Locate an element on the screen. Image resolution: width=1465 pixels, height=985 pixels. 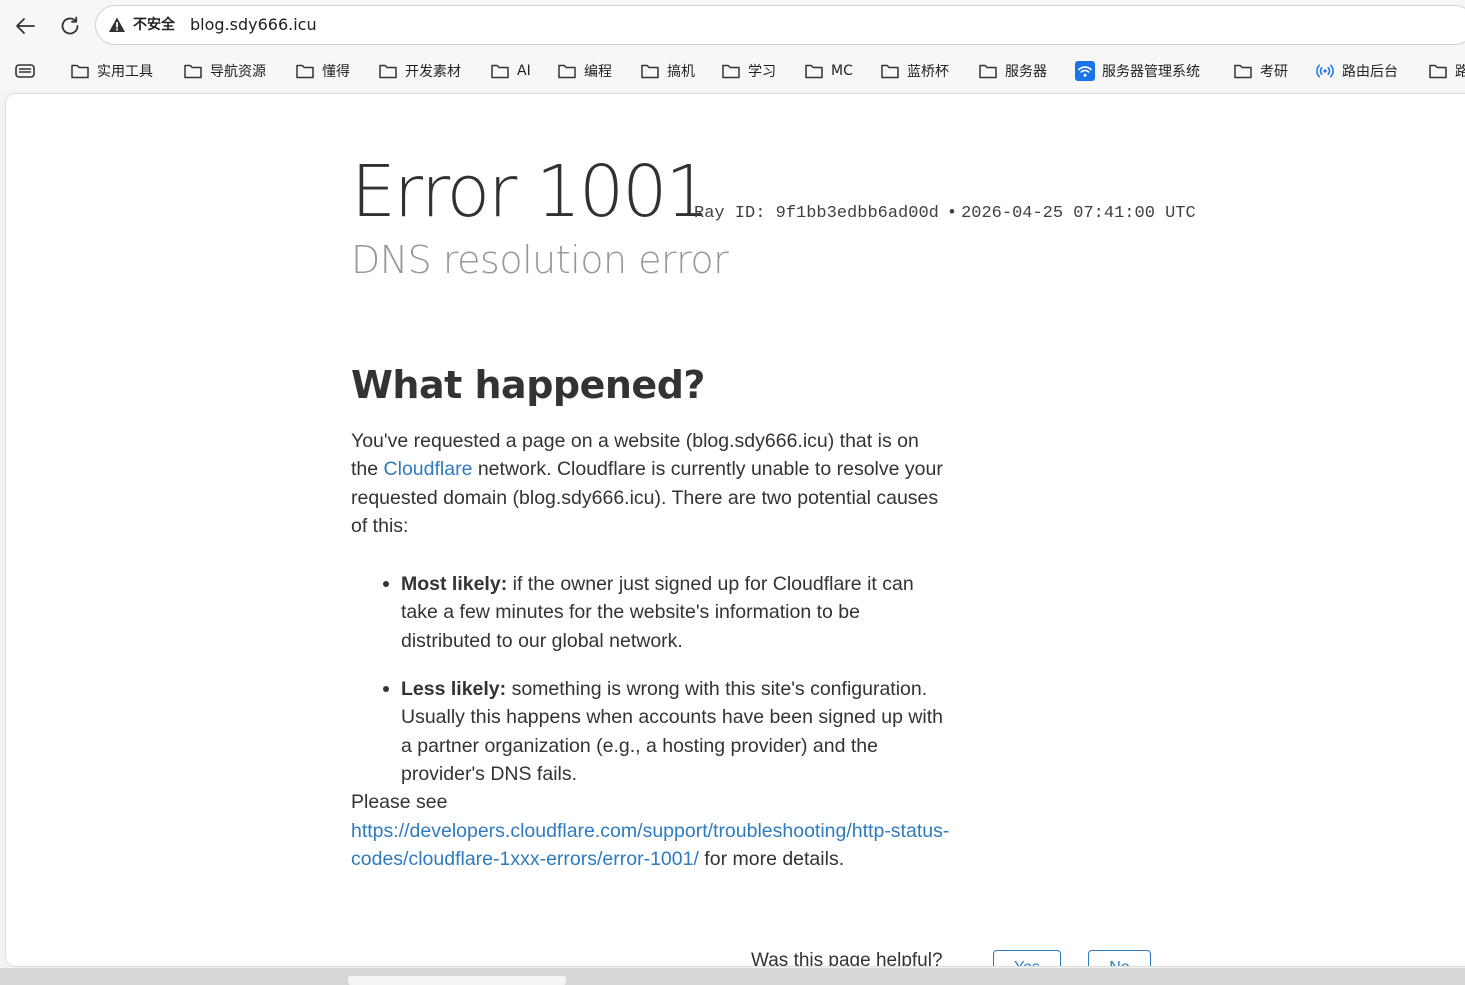
bookmark-item: 编程 is located at coordinates (584, 71).